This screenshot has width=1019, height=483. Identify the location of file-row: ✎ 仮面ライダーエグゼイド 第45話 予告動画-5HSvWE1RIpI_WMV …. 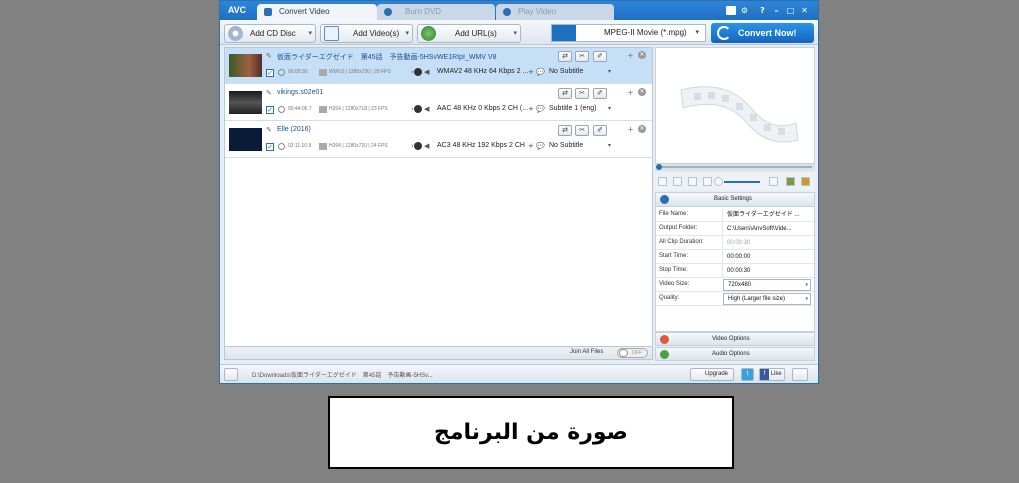
(438, 66).